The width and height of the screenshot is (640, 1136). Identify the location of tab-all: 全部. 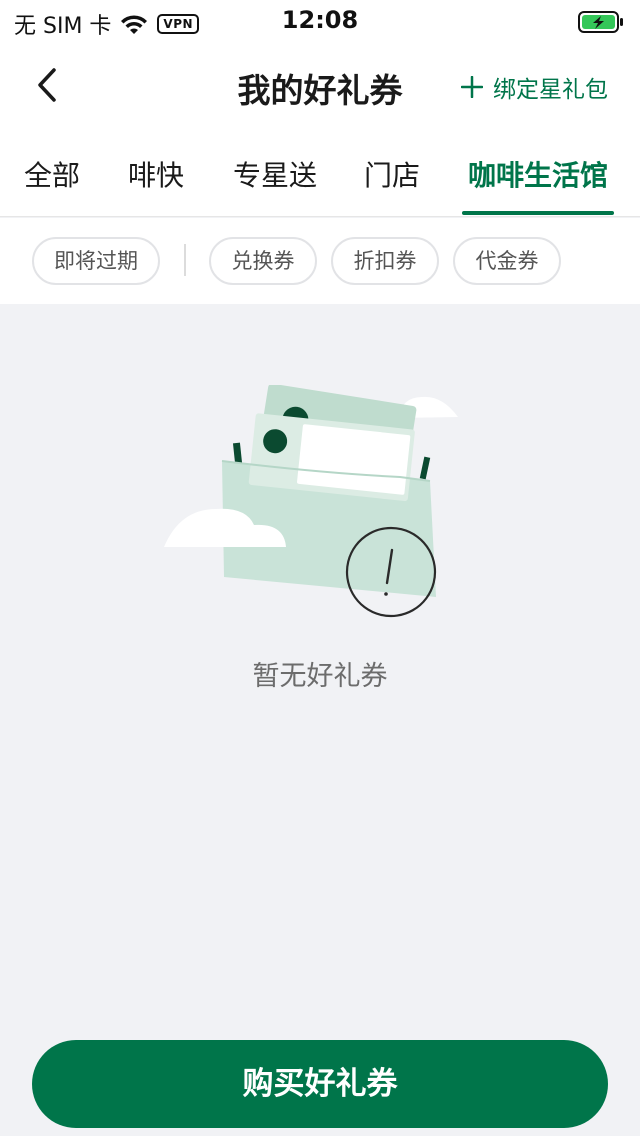
(52, 174).